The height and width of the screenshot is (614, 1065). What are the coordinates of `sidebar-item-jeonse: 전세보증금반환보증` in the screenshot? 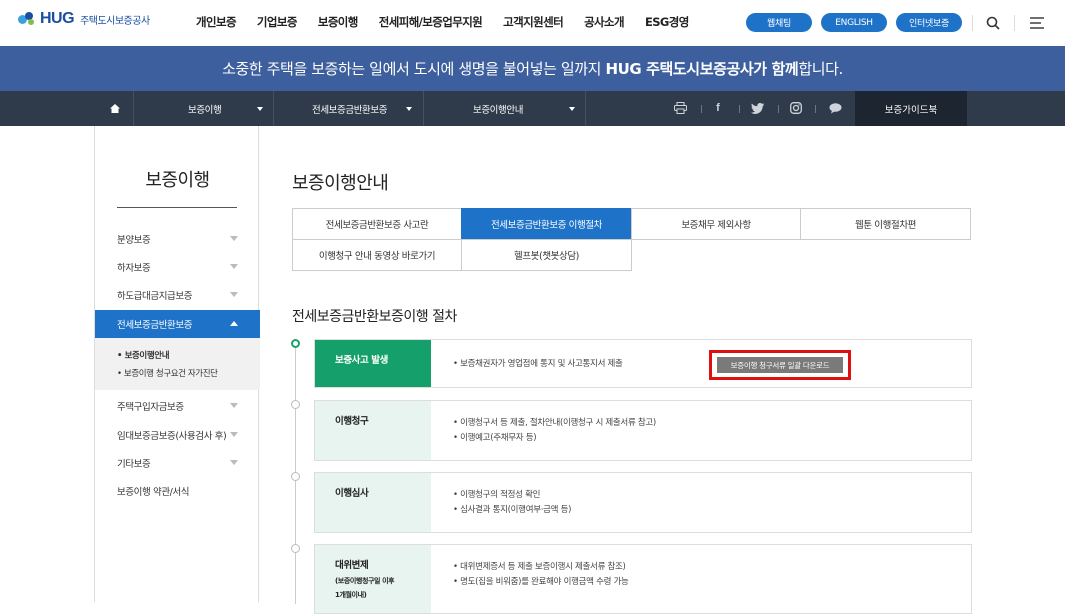 It's located at (177, 324).